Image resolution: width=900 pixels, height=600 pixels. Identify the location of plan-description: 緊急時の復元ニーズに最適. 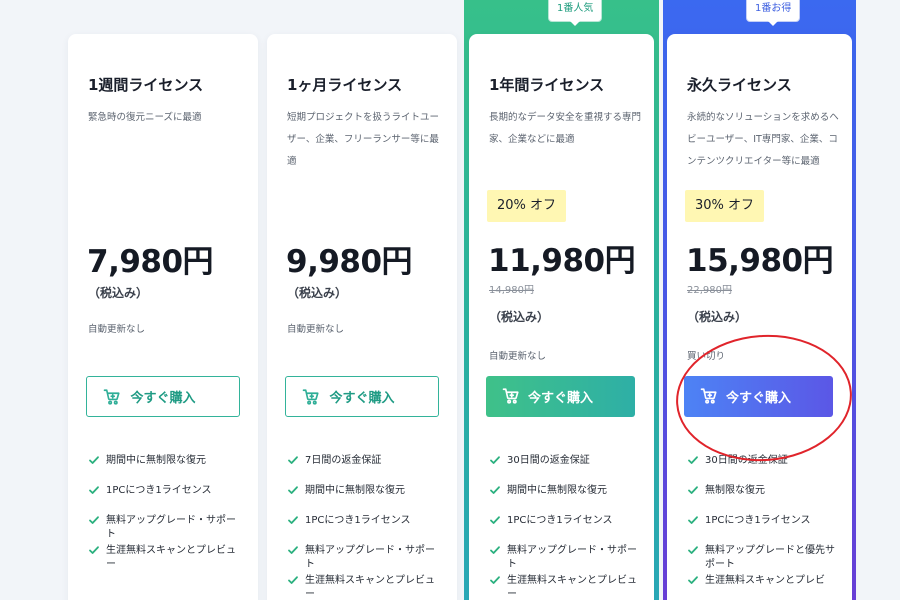
(145, 117).